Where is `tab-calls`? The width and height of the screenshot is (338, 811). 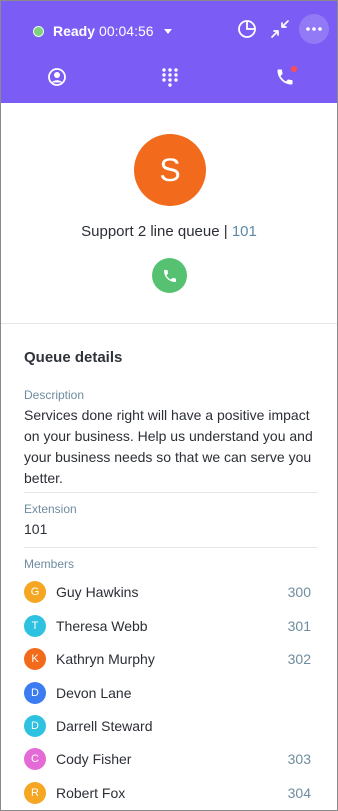
tab-calls is located at coordinates (285, 77).